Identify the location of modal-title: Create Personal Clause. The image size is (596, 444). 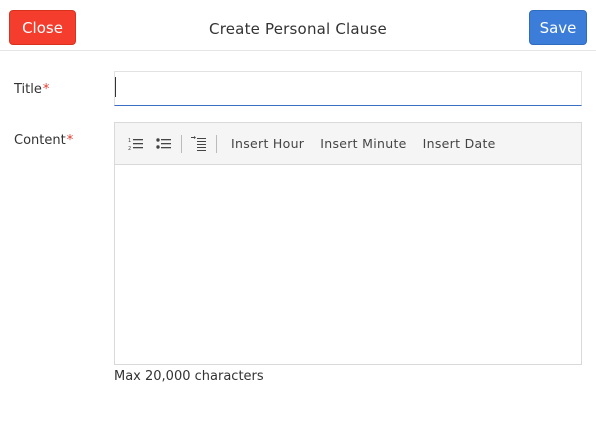
(298, 29).